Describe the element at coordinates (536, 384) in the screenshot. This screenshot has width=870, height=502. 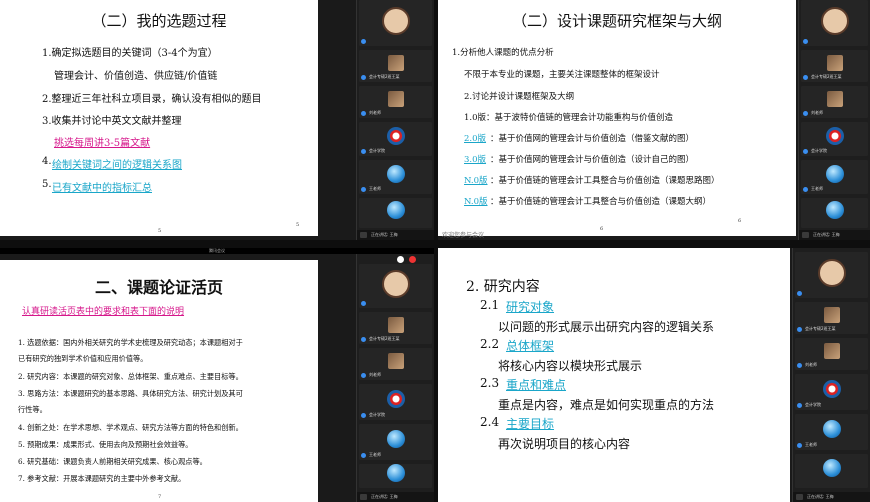
I see `section-link: 重点和难点` at that location.